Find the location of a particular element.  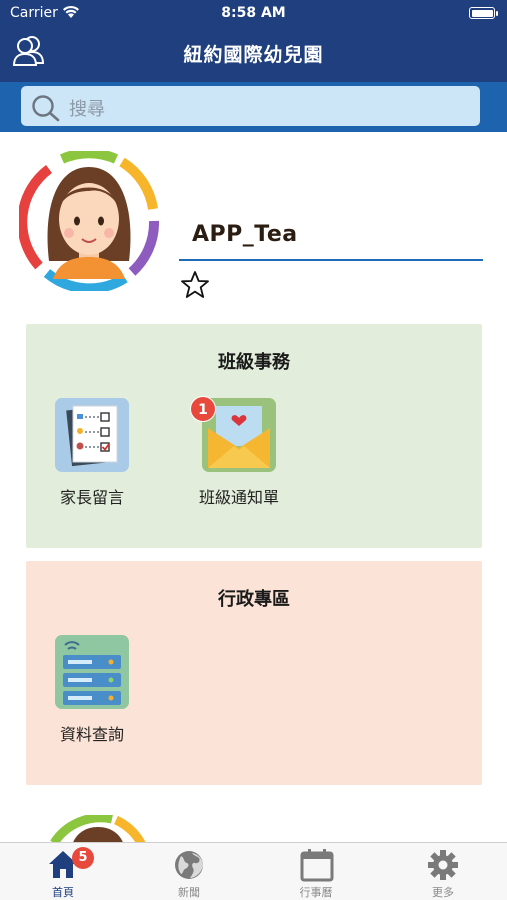

tab-calendar: 行事曆 is located at coordinates (316, 871).